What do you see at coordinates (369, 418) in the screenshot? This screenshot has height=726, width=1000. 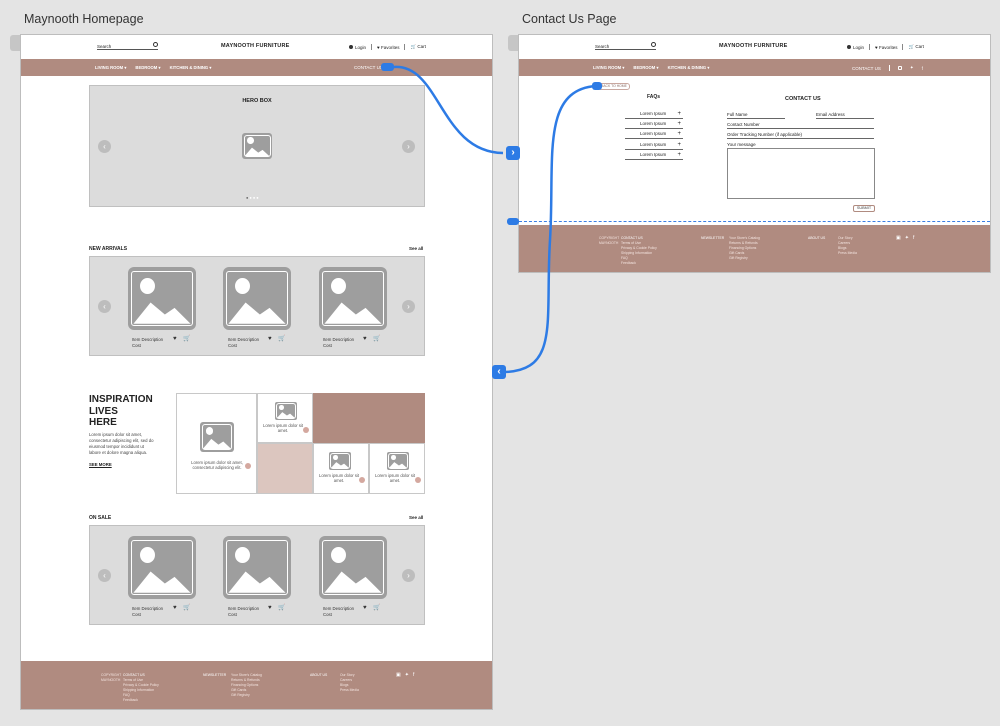 I see `inspiration-tile-accent` at bounding box center [369, 418].